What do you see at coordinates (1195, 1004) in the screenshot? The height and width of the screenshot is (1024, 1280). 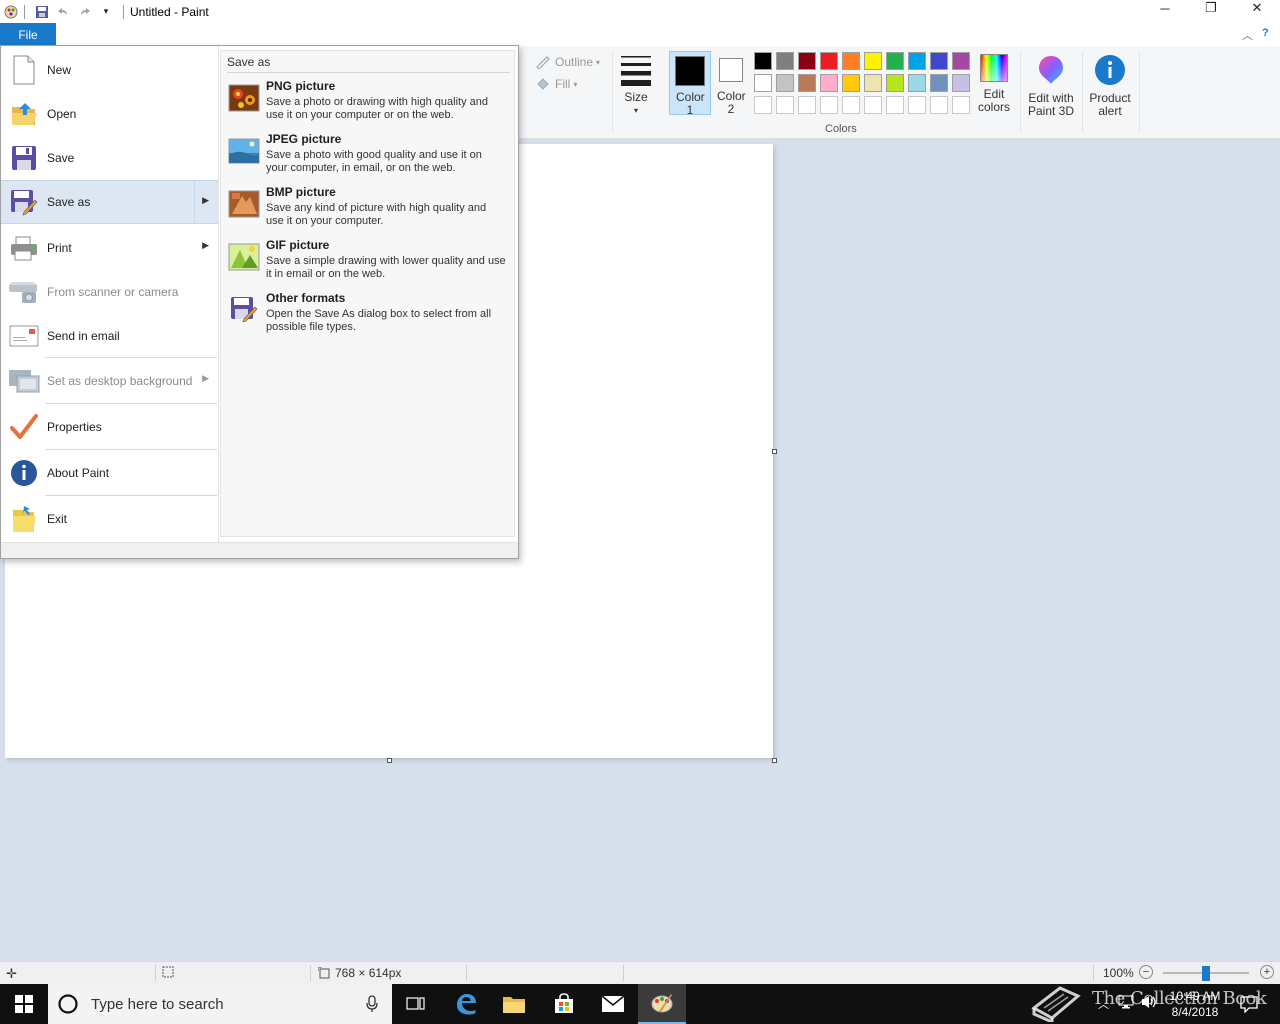 I see `taskbar-clock: 10:49 AM 8/4/2018` at bounding box center [1195, 1004].